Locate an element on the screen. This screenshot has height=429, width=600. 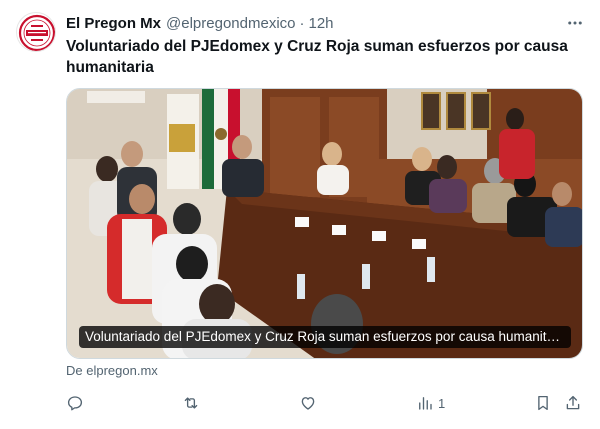
el-pregon-logo-icon is located at coordinates (36, 32).